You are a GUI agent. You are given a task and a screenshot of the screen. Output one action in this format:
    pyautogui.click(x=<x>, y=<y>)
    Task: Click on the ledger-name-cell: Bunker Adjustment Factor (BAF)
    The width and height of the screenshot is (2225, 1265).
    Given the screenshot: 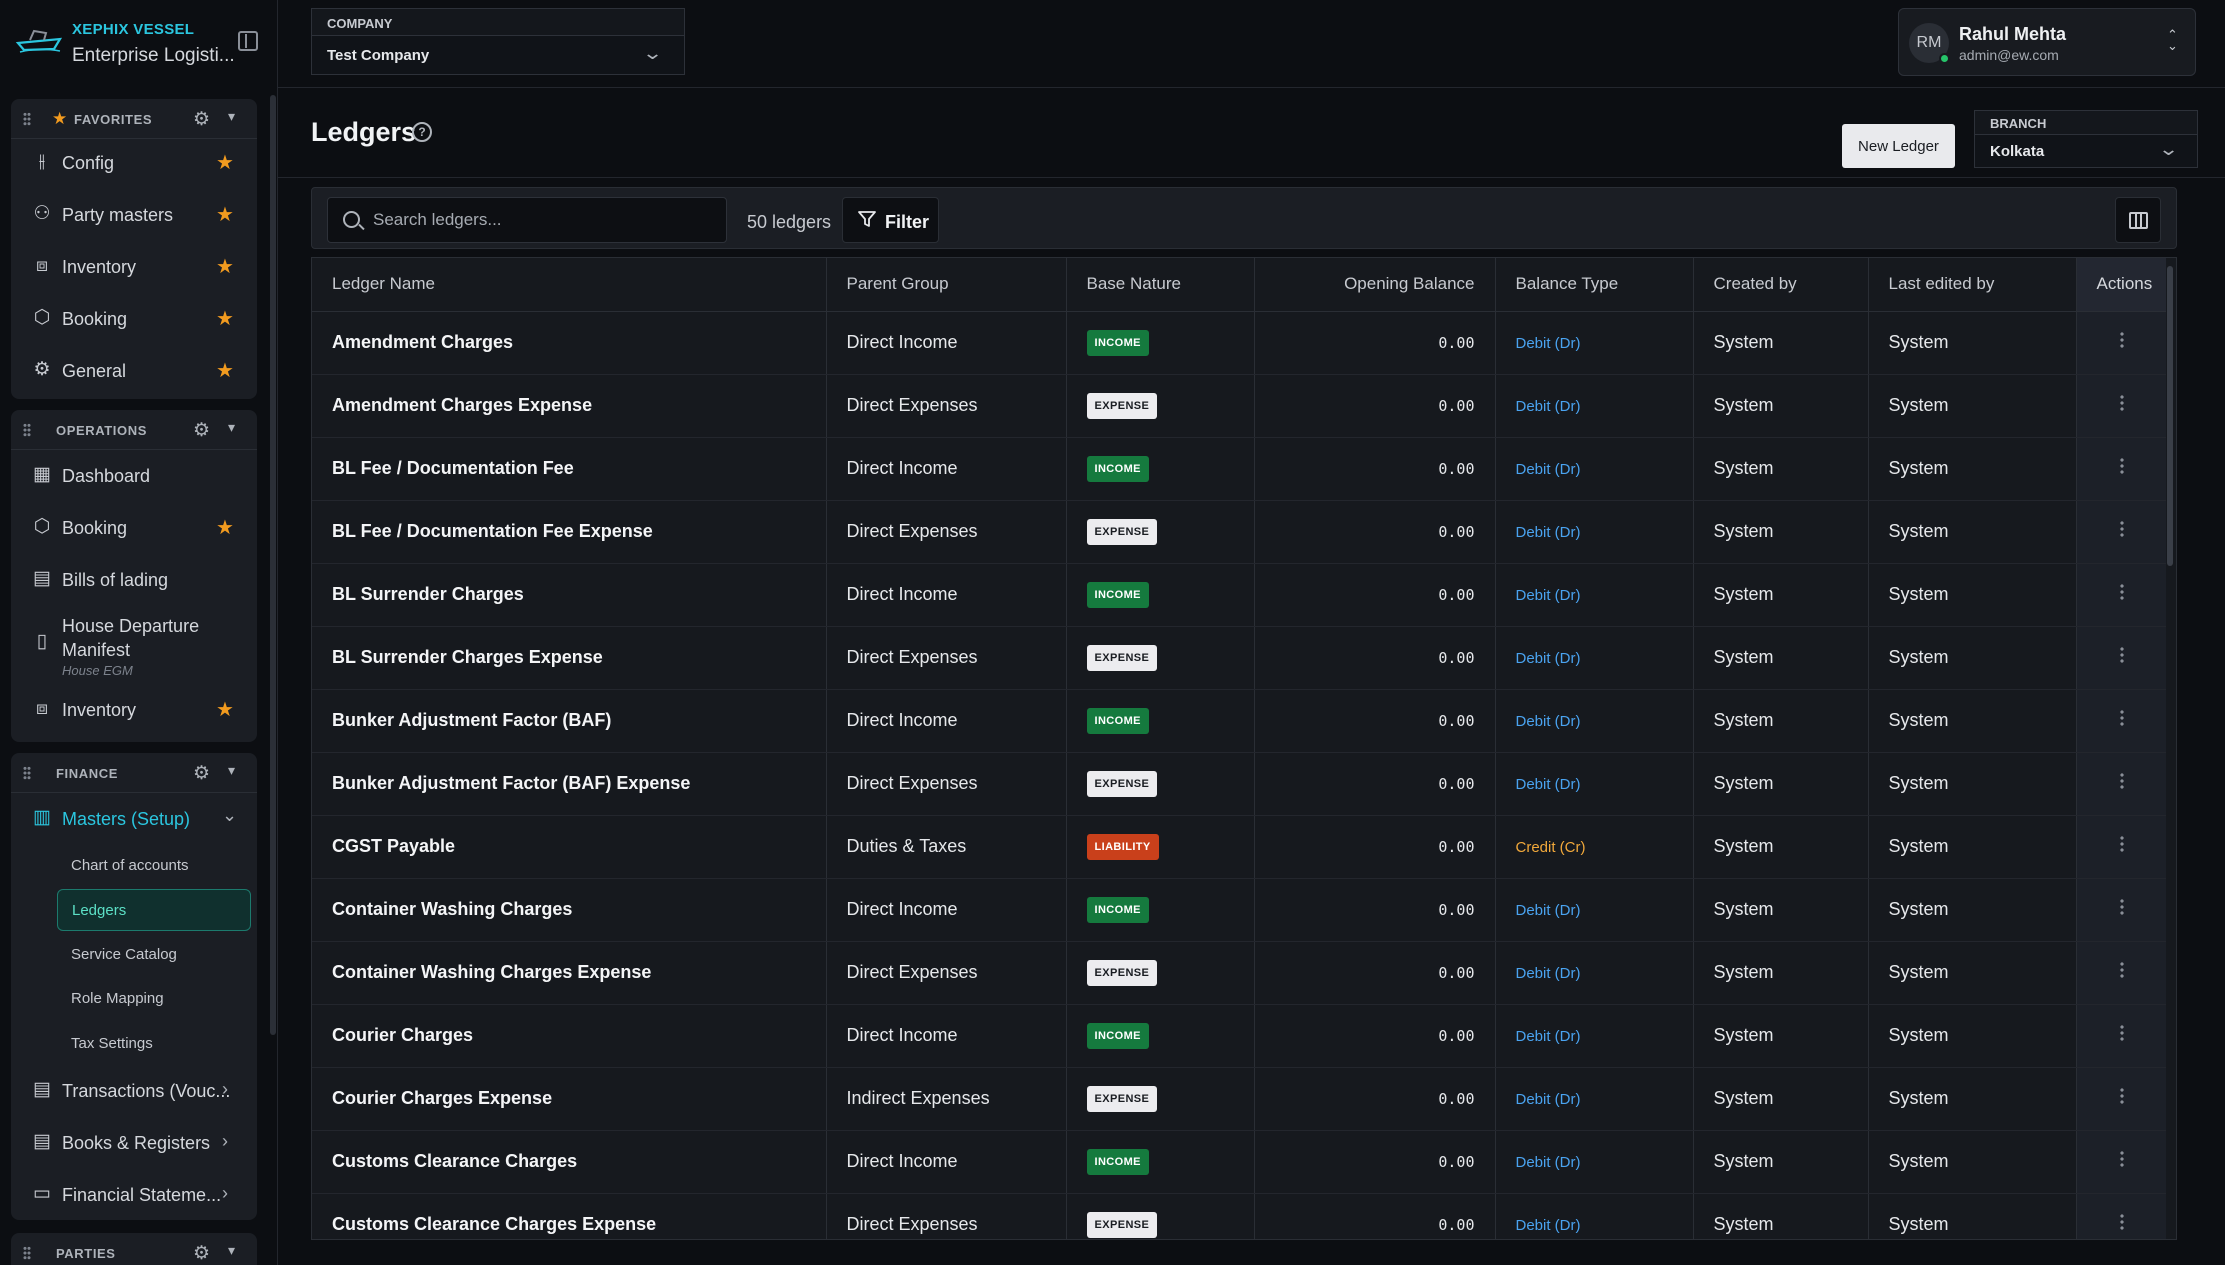 What is the action you would take?
    pyautogui.click(x=569, y=721)
    